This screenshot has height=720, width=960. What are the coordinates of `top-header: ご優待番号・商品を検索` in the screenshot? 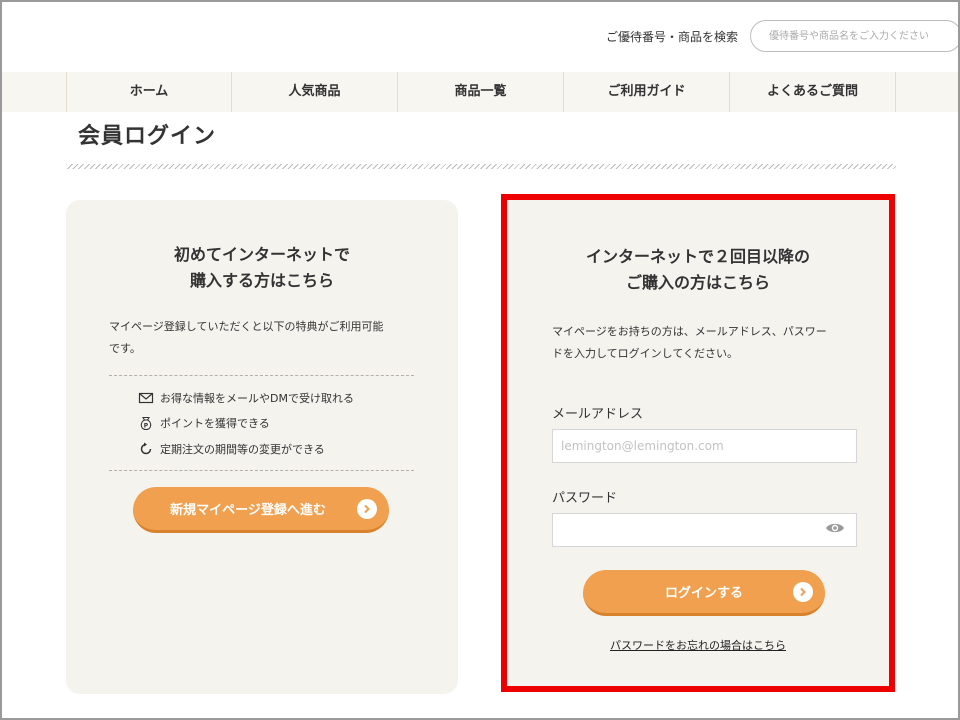 It's located at (480, 36).